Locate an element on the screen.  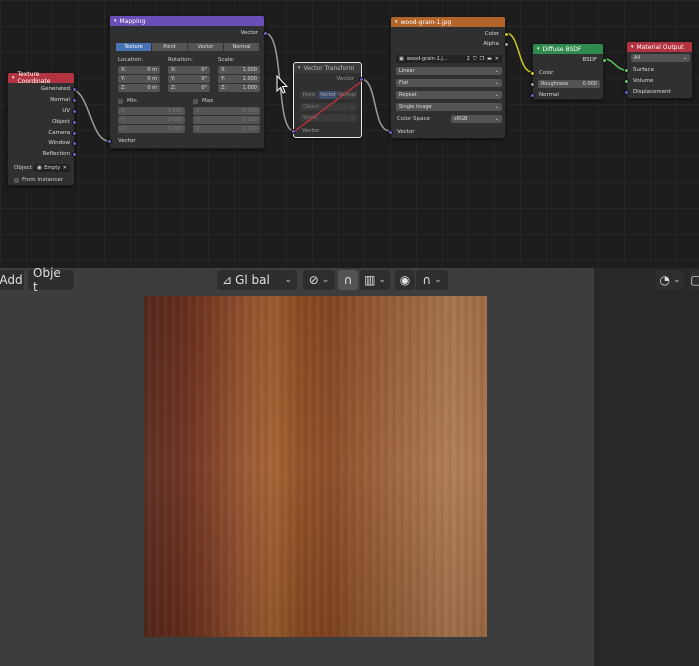
texture-coordinate-header: ▾ Texture Coordinate is located at coordinates (41, 78).